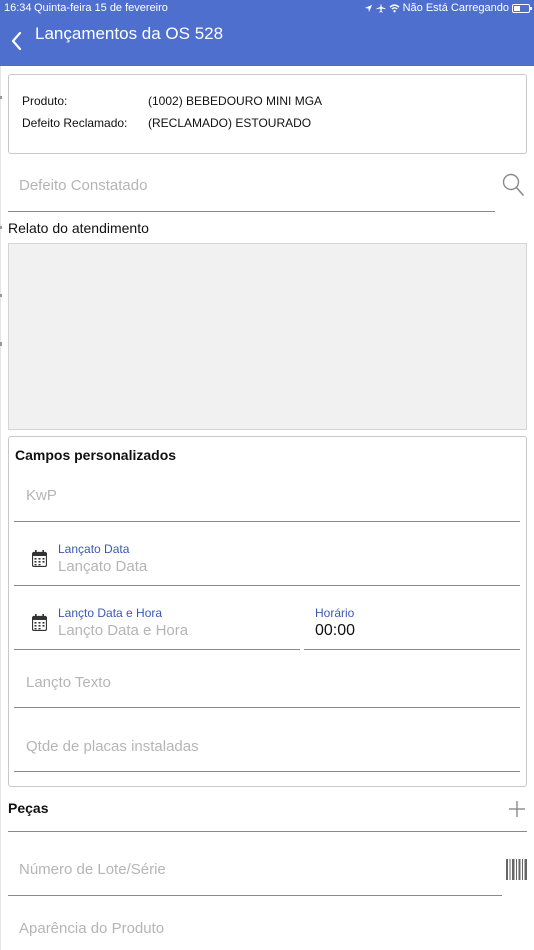 The width and height of the screenshot is (534, 950). What do you see at coordinates (96, 455) in the screenshot?
I see `custom-fields-title: Campos personalizados` at bounding box center [96, 455].